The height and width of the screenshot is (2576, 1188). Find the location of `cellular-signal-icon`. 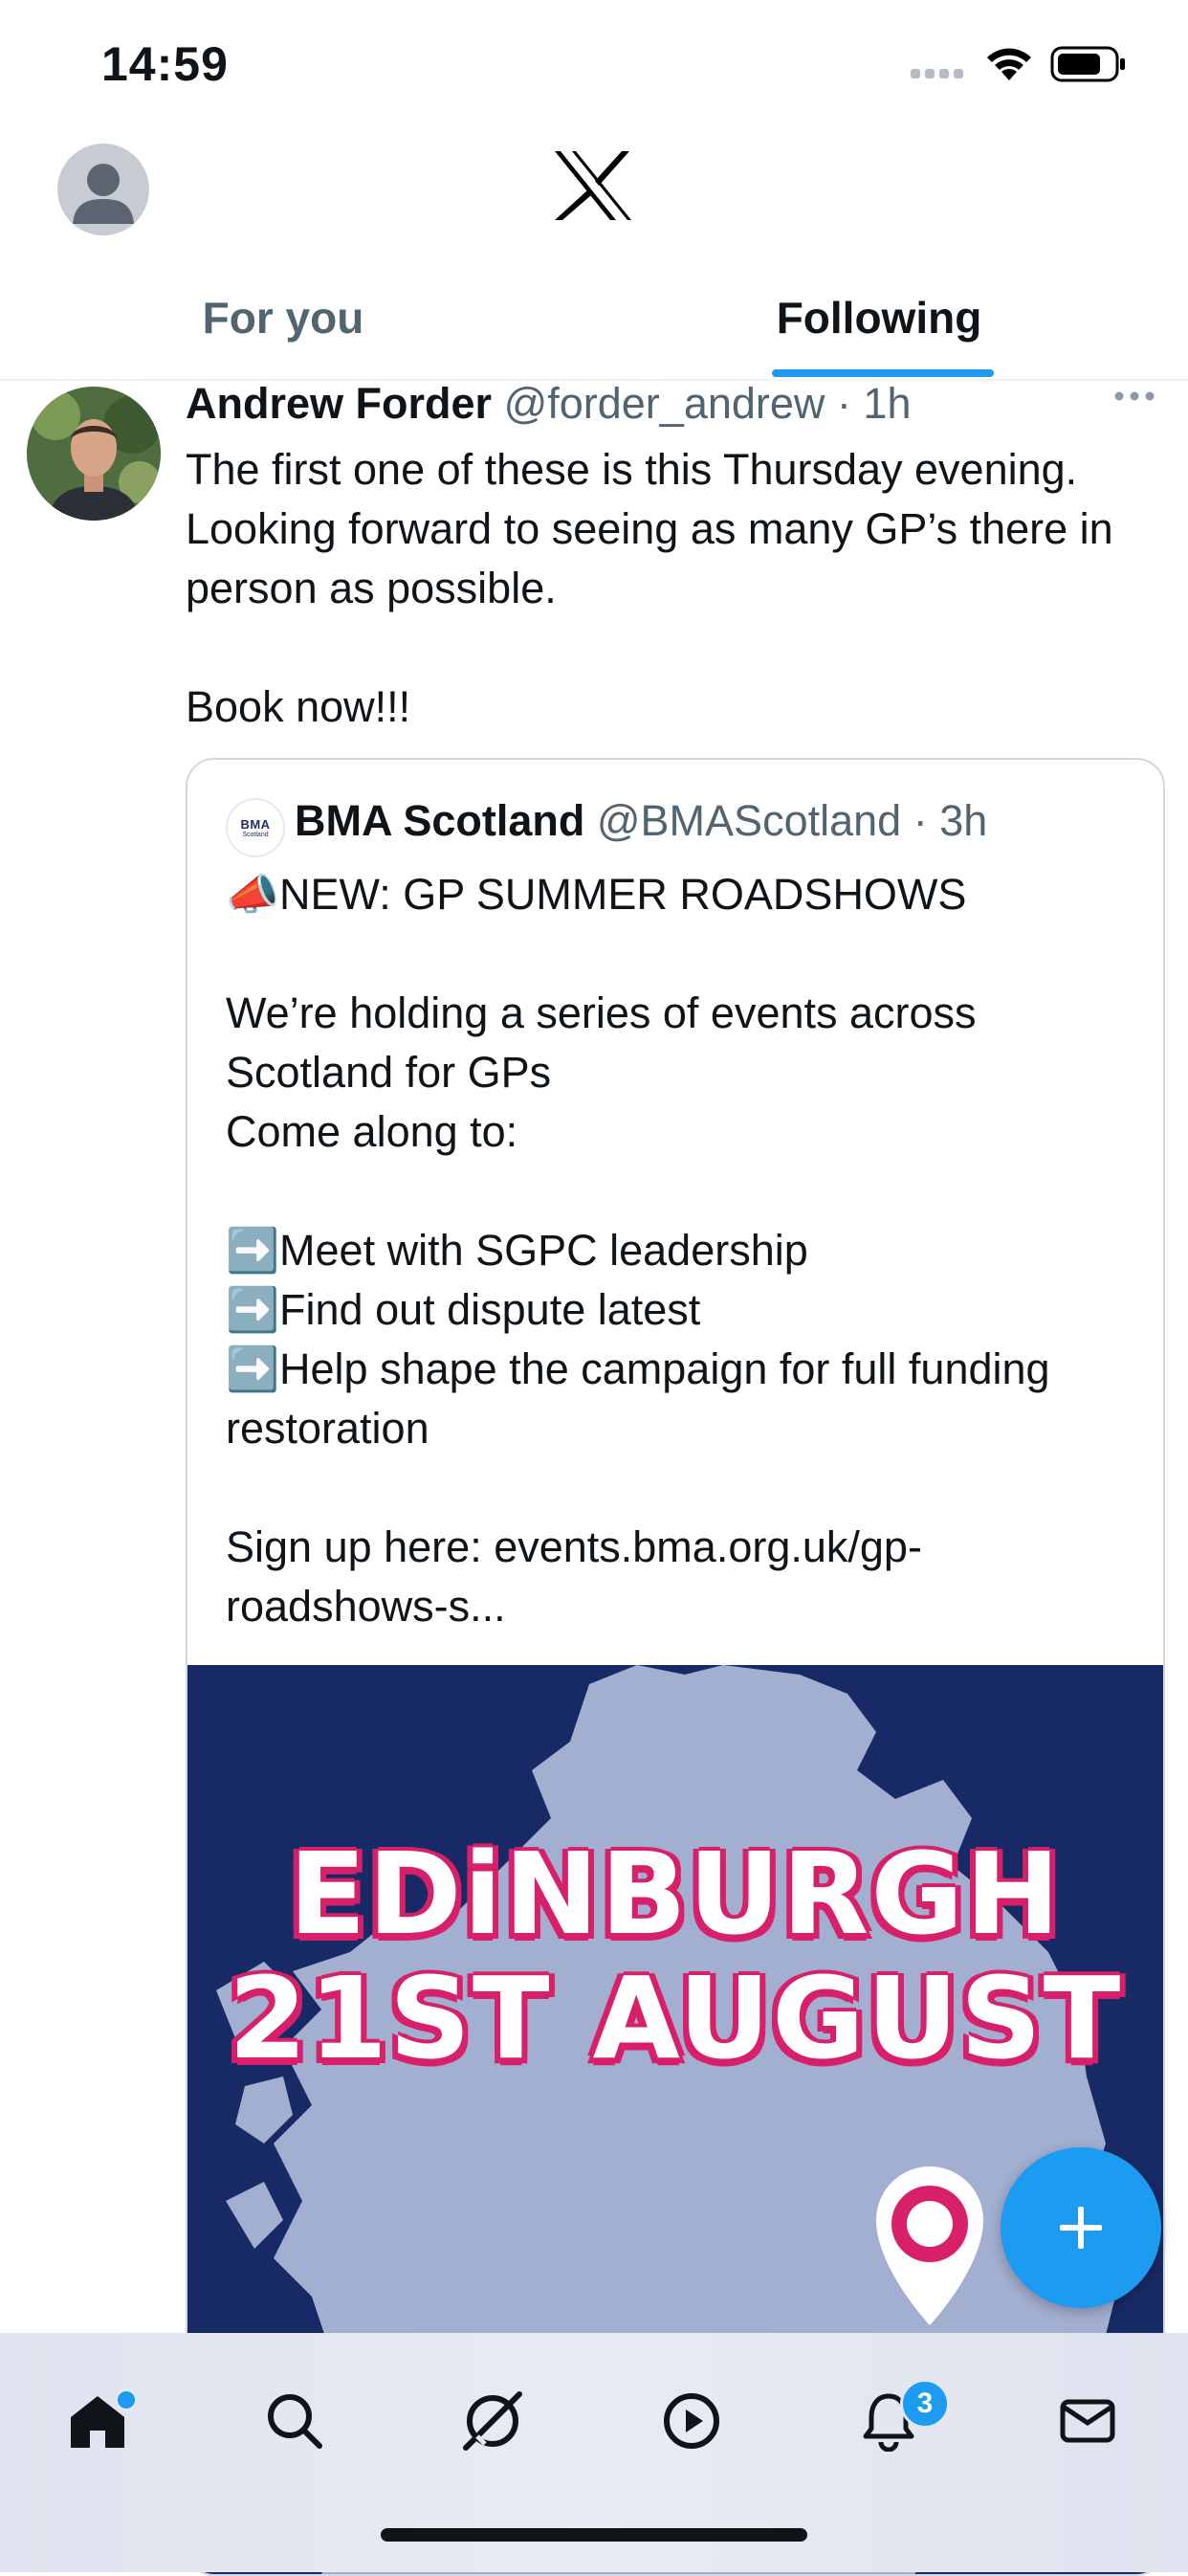

cellular-signal-icon is located at coordinates (937, 73).